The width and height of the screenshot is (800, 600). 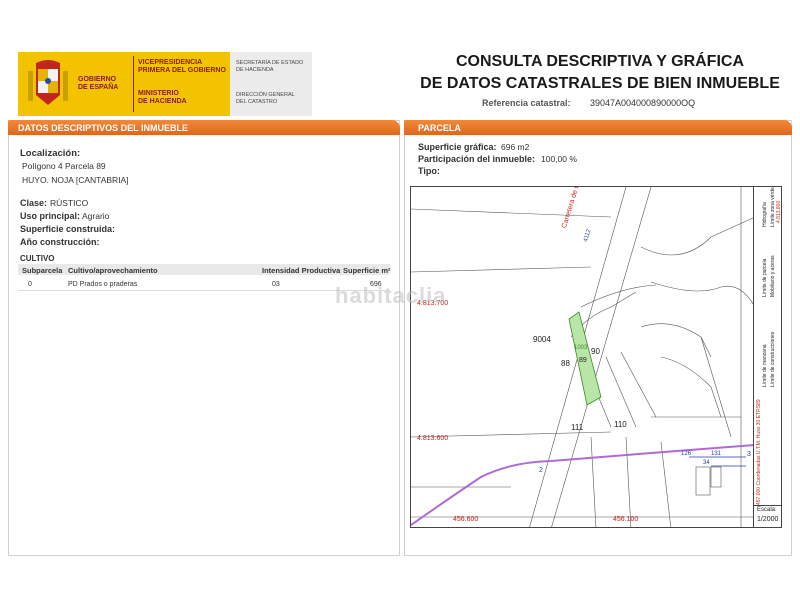 I want to click on parcel-90: 90, so click(x=595, y=351).